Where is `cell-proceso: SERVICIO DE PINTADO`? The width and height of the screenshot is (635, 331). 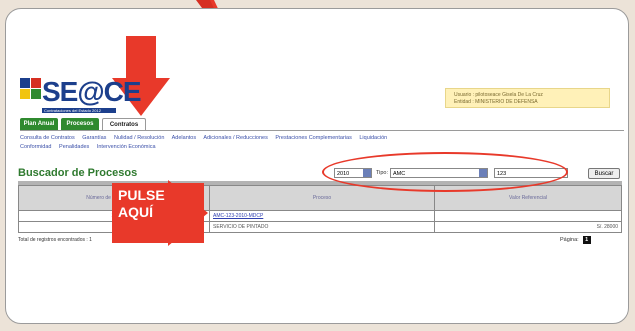 cell-proceso: SERVICIO DE PINTADO is located at coordinates (322, 227).